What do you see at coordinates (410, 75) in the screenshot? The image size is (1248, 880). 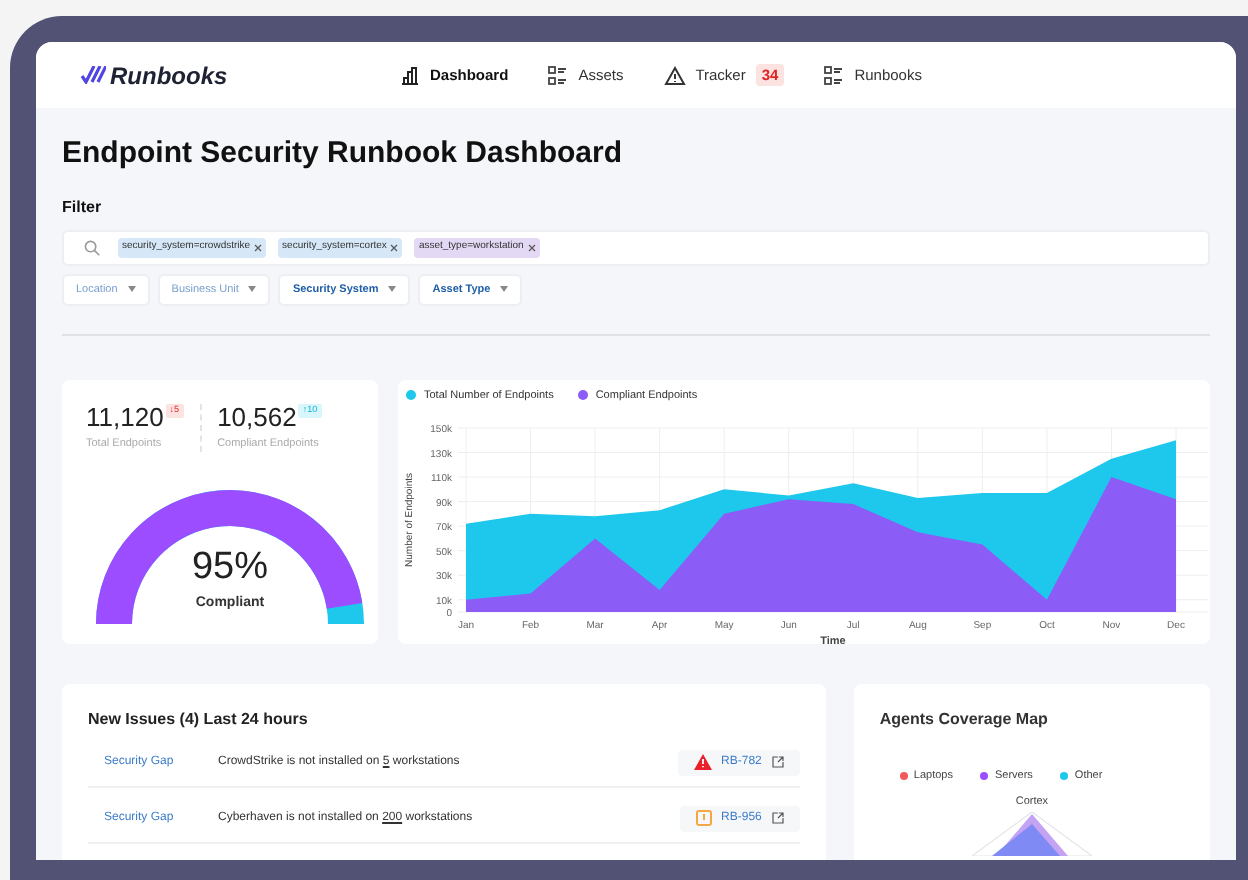 I see `bar-chart-icon` at bounding box center [410, 75].